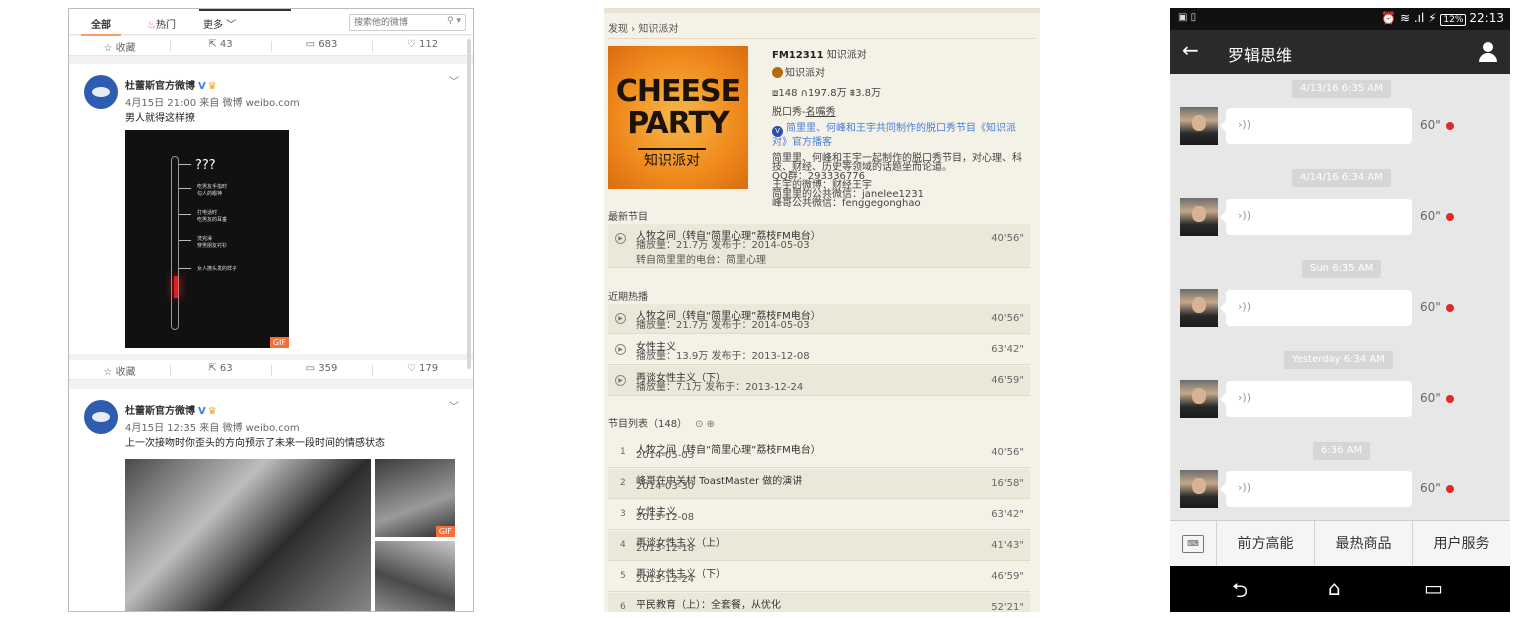 The height and width of the screenshot is (618, 1520). Describe the element at coordinates (415, 576) in the screenshot. I see `post-image-thumb` at that location.